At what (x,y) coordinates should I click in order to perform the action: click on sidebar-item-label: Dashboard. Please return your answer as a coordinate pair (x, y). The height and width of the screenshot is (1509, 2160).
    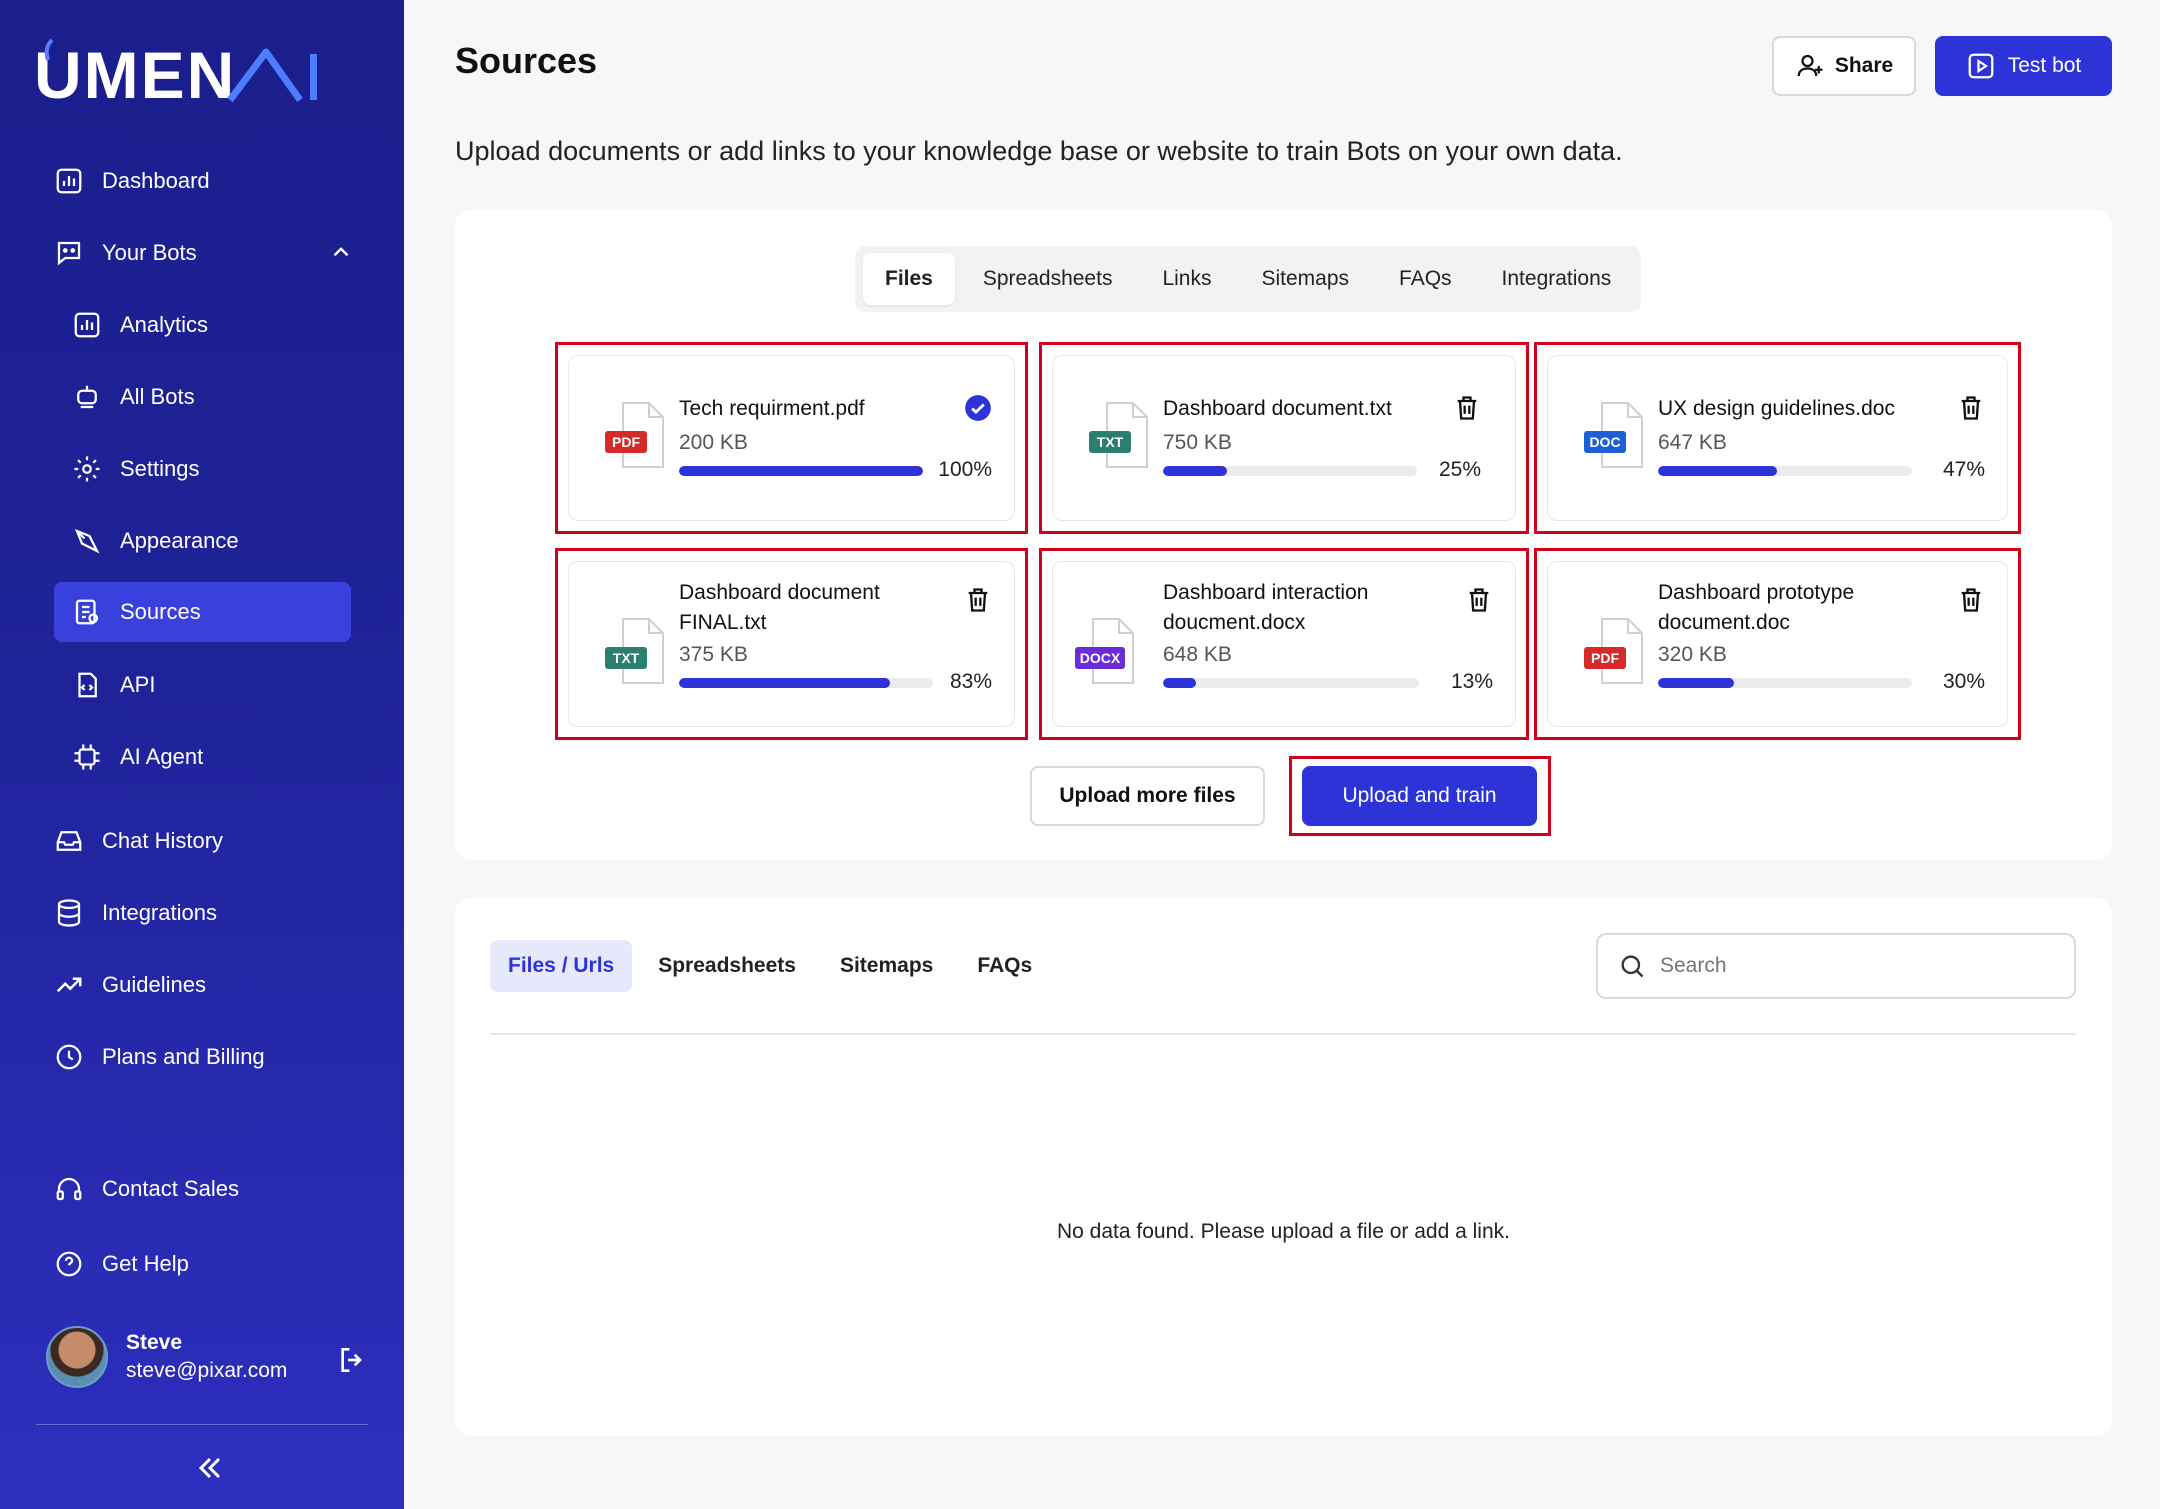
    Looking at the image, I should click on (156, 180).